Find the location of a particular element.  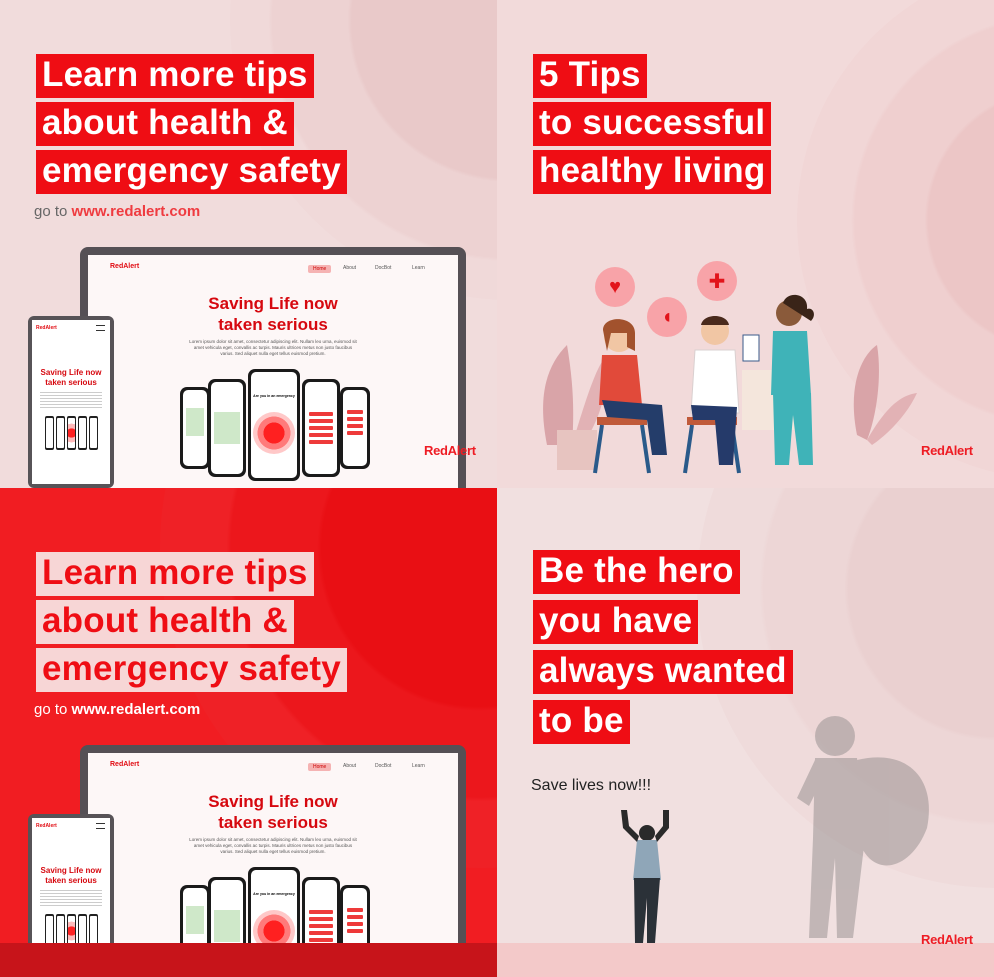

medical-scene-svg is located at coordinates (730, 384).